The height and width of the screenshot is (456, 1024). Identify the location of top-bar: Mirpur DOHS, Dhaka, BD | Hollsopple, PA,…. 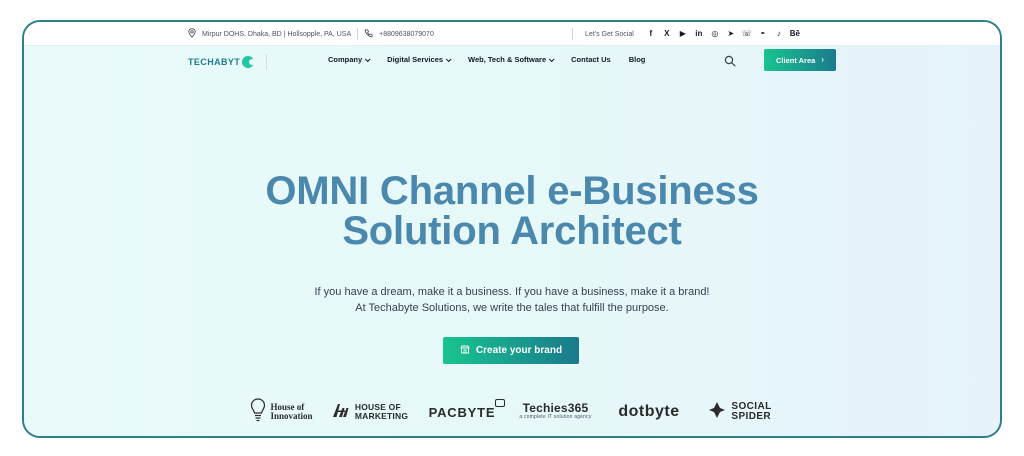
(512, 34).